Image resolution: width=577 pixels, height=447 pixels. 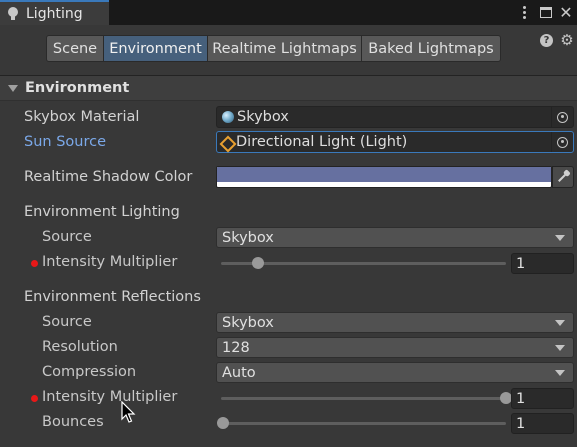 What do you see at coordinates (542, 398) in the screenshot?
I see `reflections-intensity-input: 1` at bounding box center [542, 398].